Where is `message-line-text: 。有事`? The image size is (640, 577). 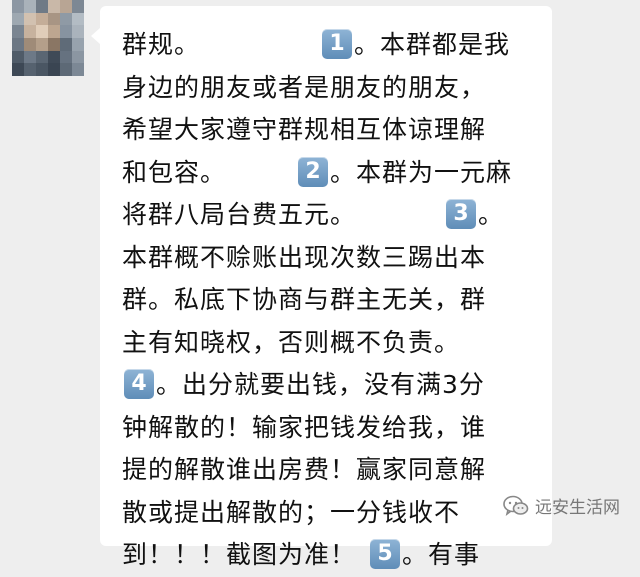
message-line-text: 。有事 is located at coordinates (441, 554).